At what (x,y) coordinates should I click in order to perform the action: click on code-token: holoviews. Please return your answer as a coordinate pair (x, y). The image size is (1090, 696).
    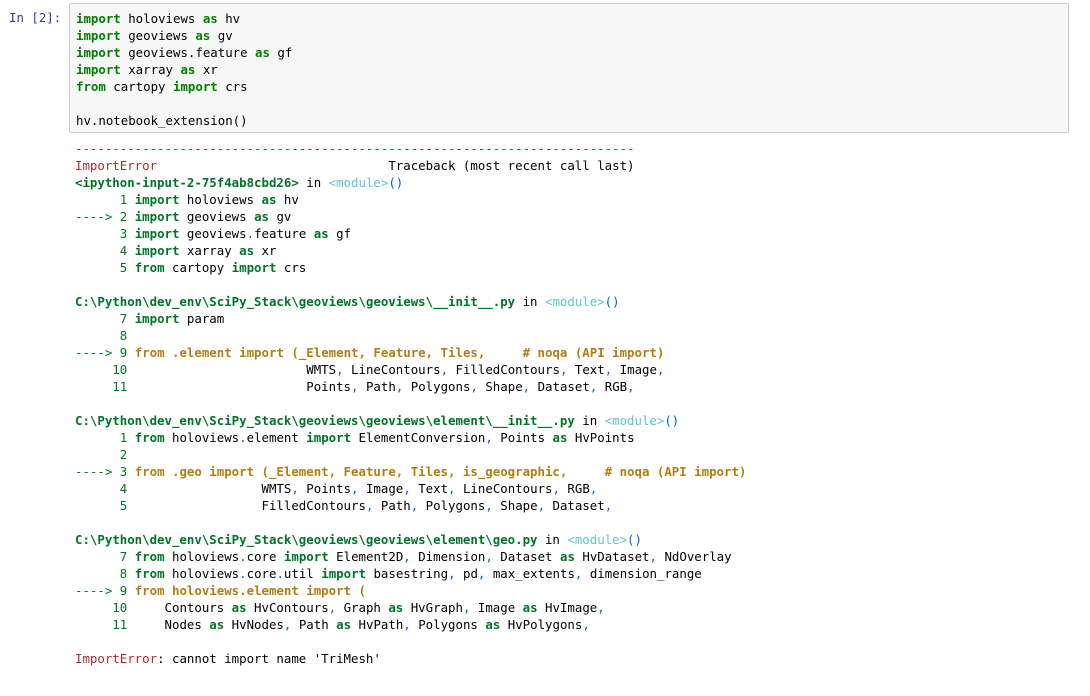
    Looking at the image, I should click on (220, 199).